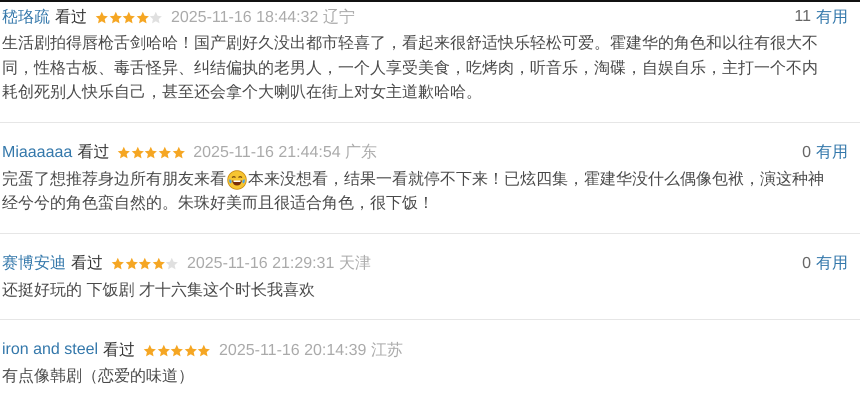  What do you see at coordinates (26, 17) in the screenshot?
I see `user-name: 嵇珞疏` at bounding box center [26, 17].